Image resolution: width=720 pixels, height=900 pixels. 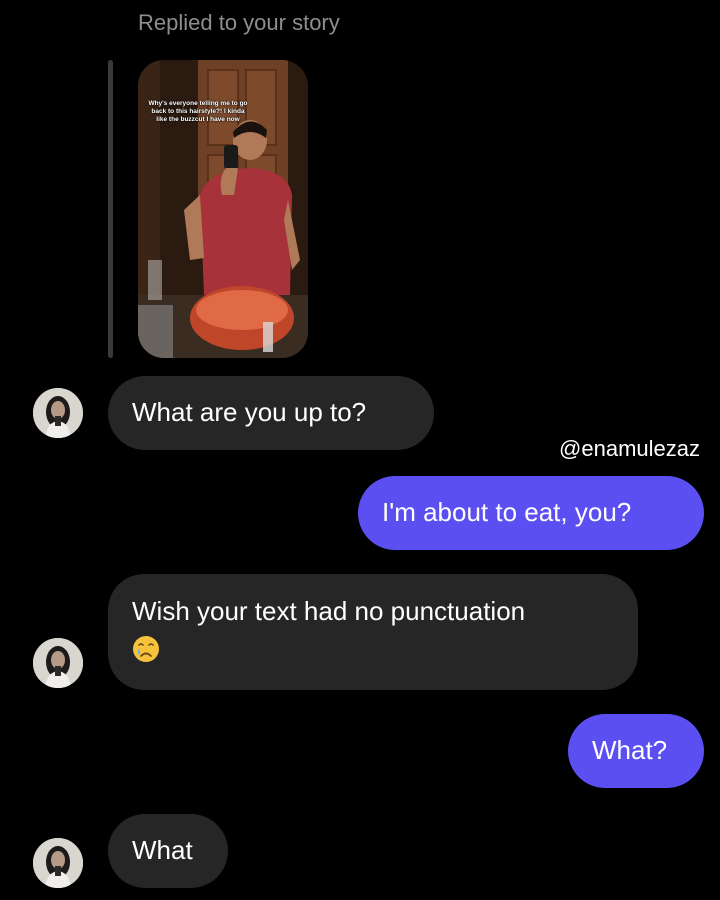 I want to click on message-text: What?, so click(x=630, y=750).